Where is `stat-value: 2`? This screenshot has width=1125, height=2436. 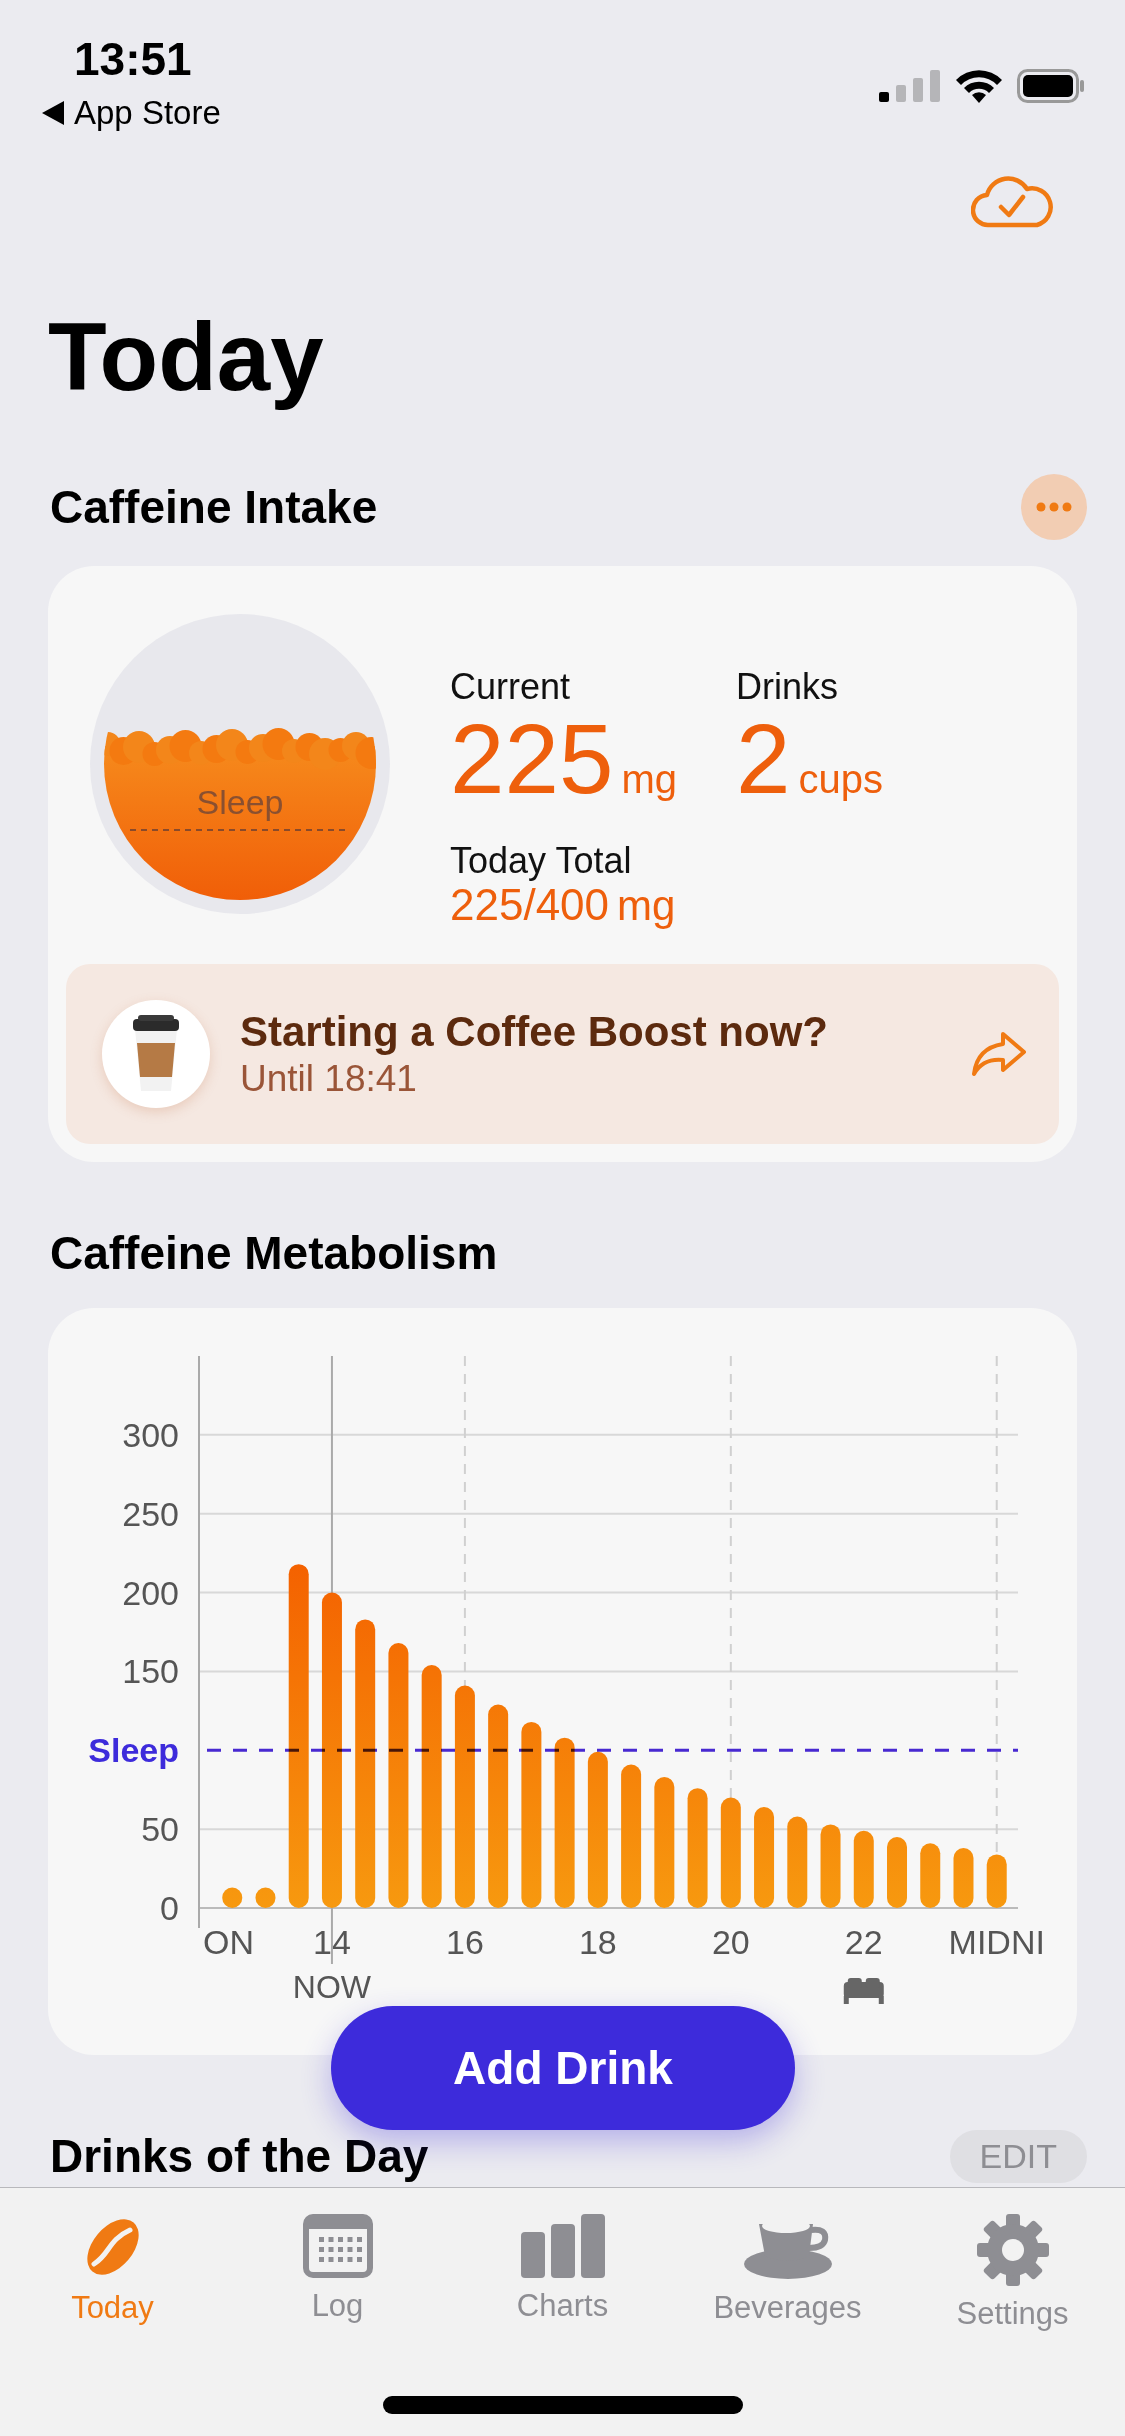
stat-value: 2 is located at coordinates (763, 759).